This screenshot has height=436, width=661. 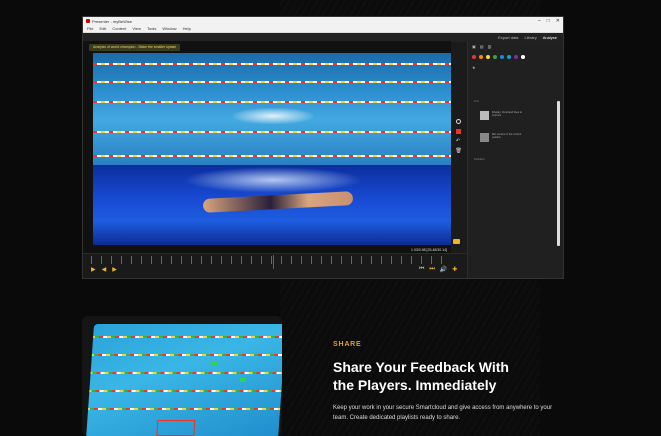 I want to click on skip-back-icon: ⏮, so click(x=421, y=269).